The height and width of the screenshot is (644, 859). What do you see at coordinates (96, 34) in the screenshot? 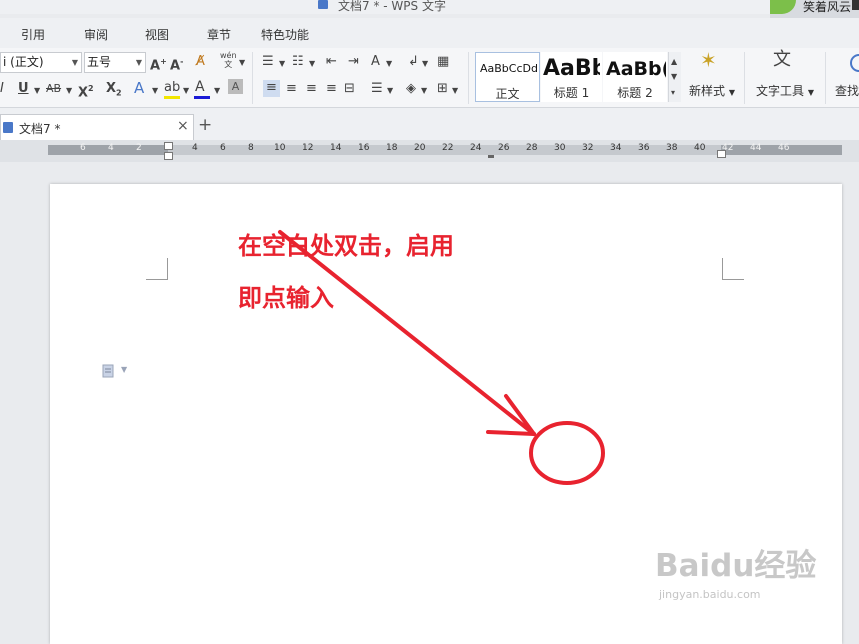
I see `menu-review: 审阅` at bounding box center [96, 34].